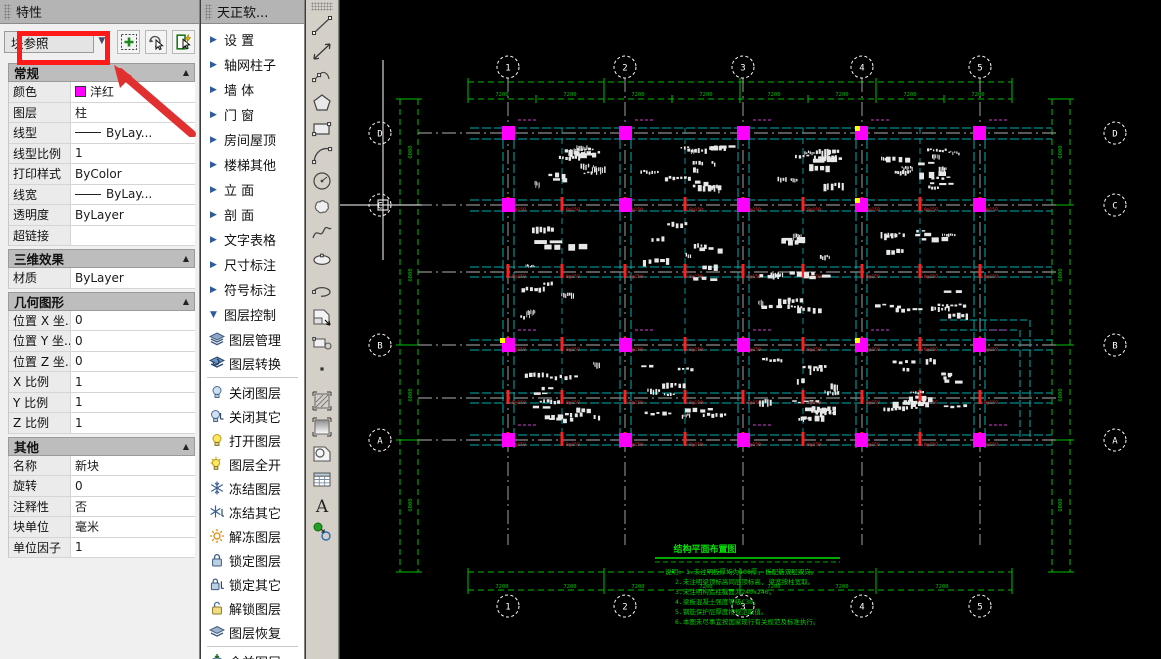 Image resolution: width=1161 pixels, height=659 pixels. Describe the element at coordinates (322, 401) in the screenshot. I see `hatch-tool` at that location.